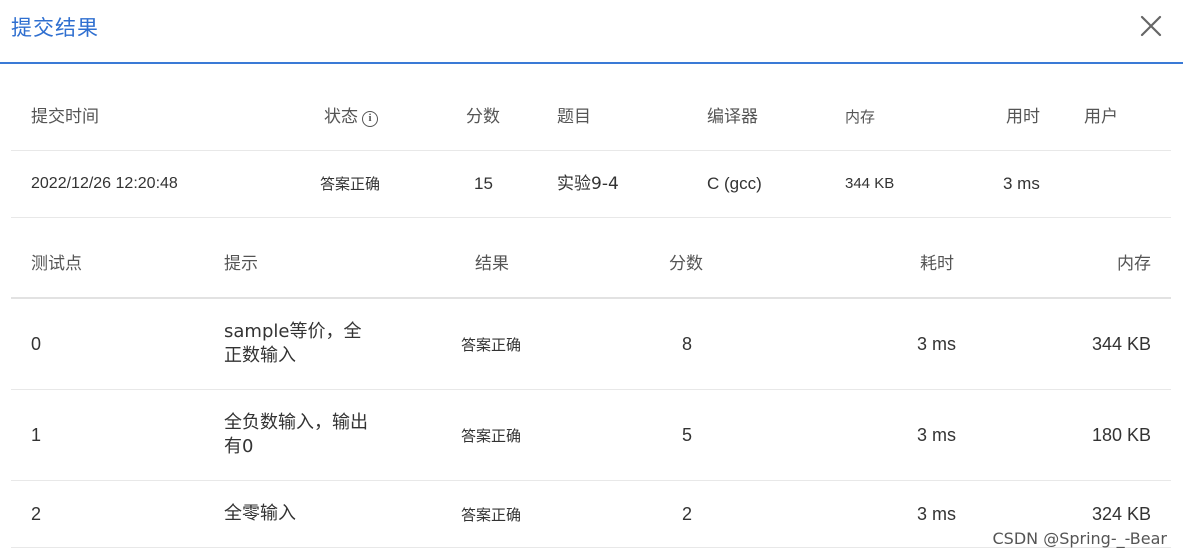 The width and height of the screenshot is (1183, 558). What do you see at coordinates (55, 28) in the screenshot?
I see `dialog-title: 提交结果` at bounding box center [55, 28].